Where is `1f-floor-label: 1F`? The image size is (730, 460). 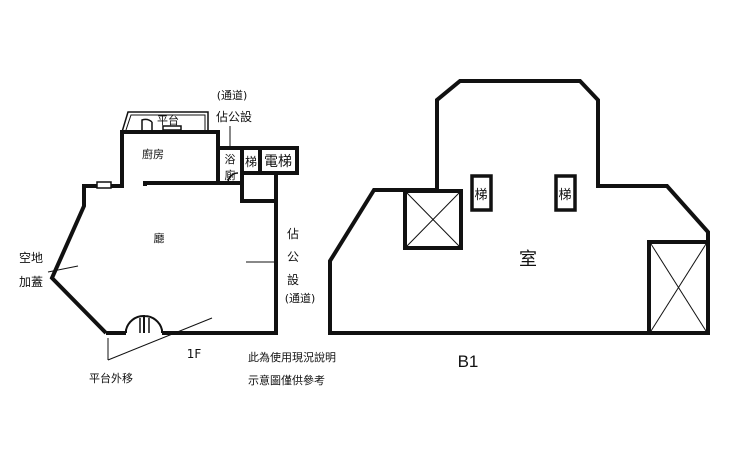 1f-floor-label: 1F is located at coordinates (194, 354).